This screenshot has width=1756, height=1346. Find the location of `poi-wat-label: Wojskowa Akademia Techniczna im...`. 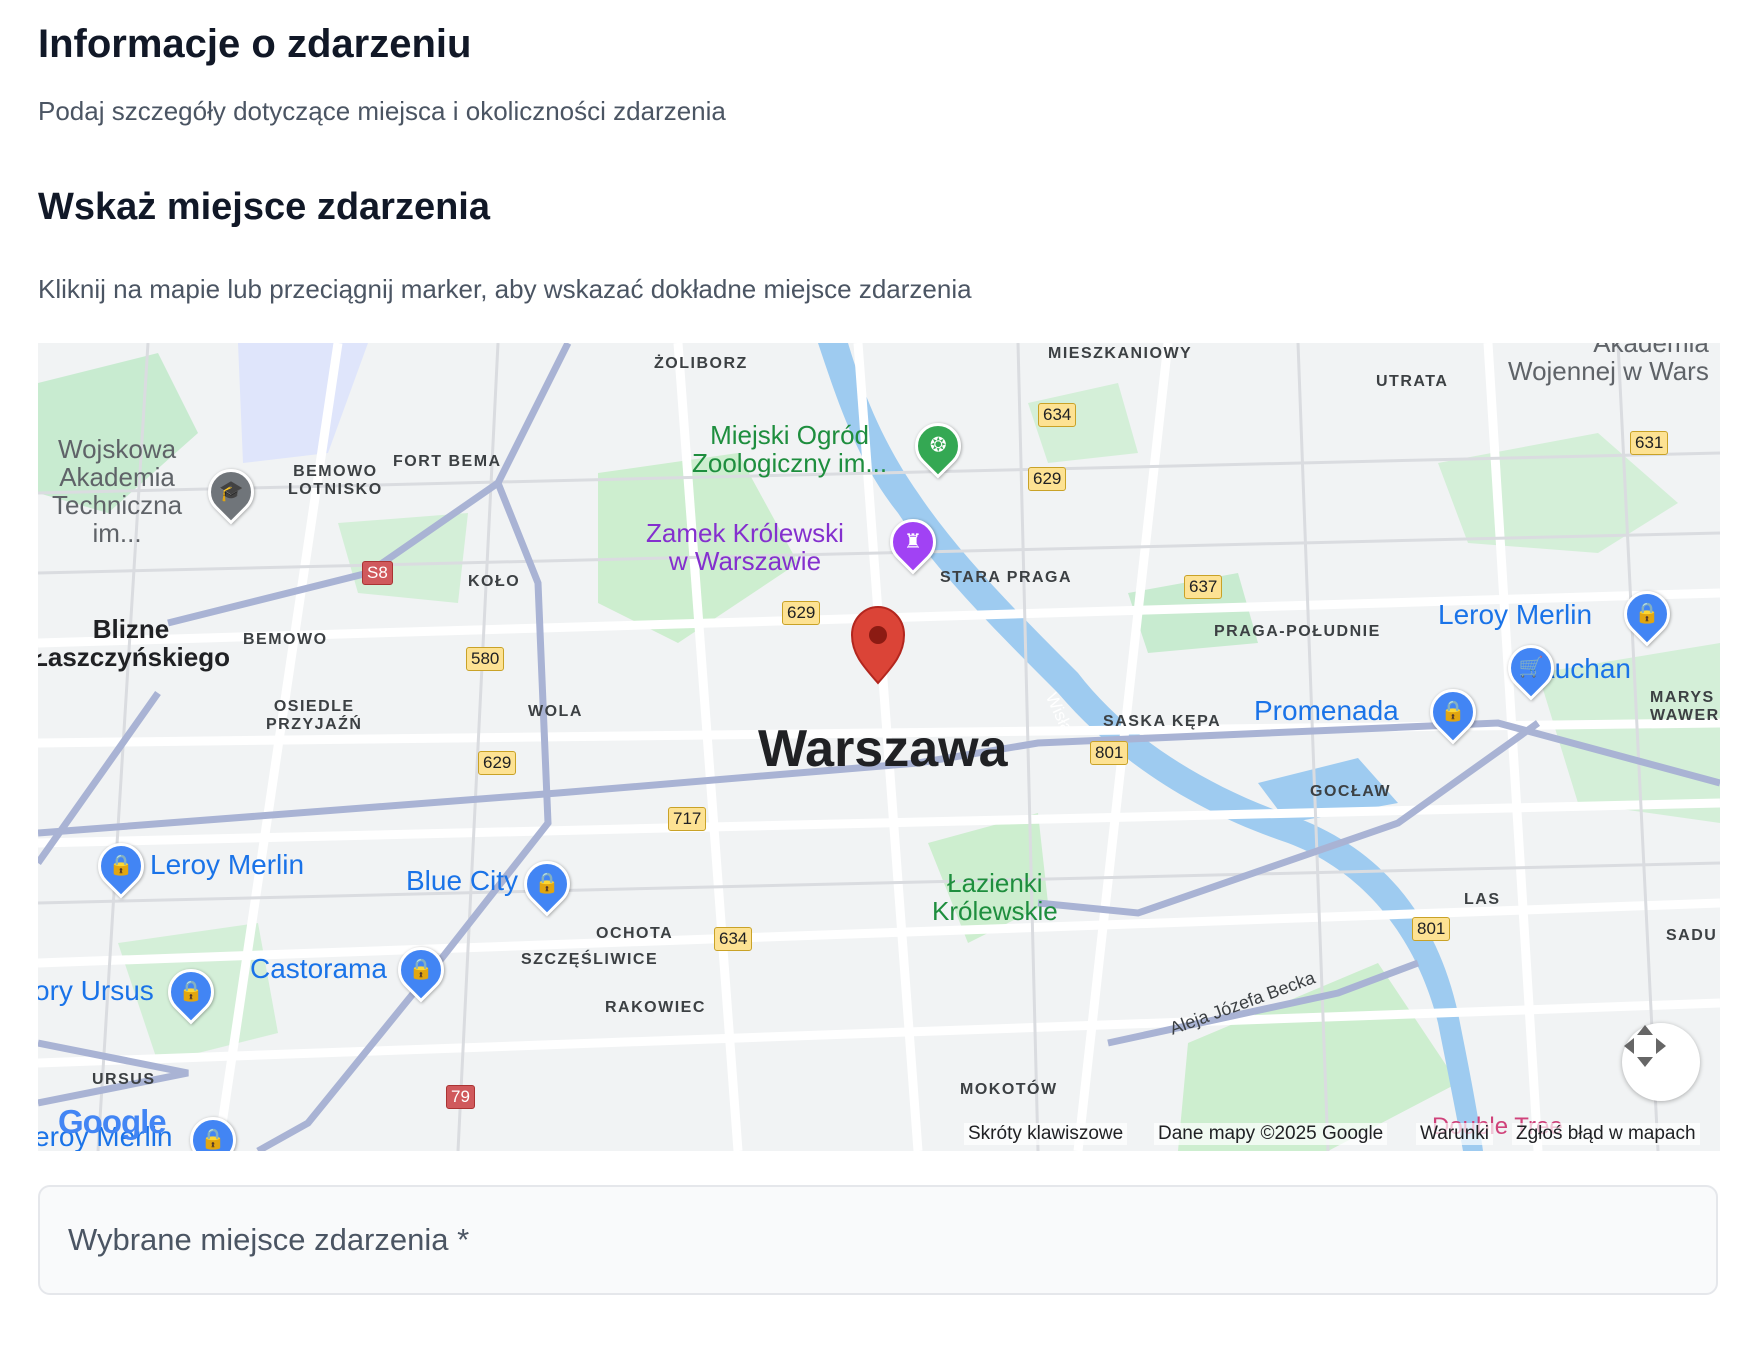

poi-wat-label: Wojskowa Akademia Techniczna im... is located at coordinates (117, 491).